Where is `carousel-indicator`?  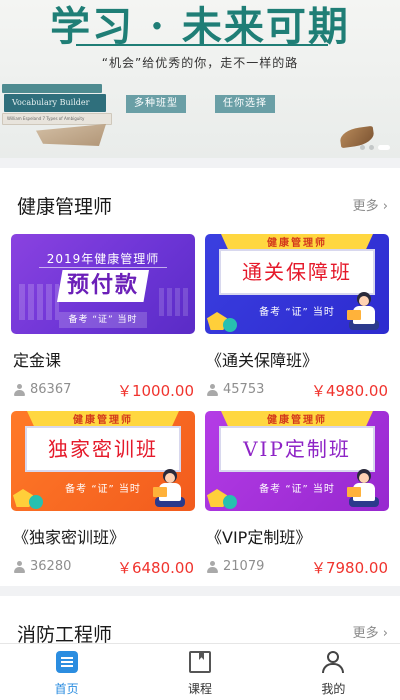
carousel-indicator is located at coordinates (375, 147).